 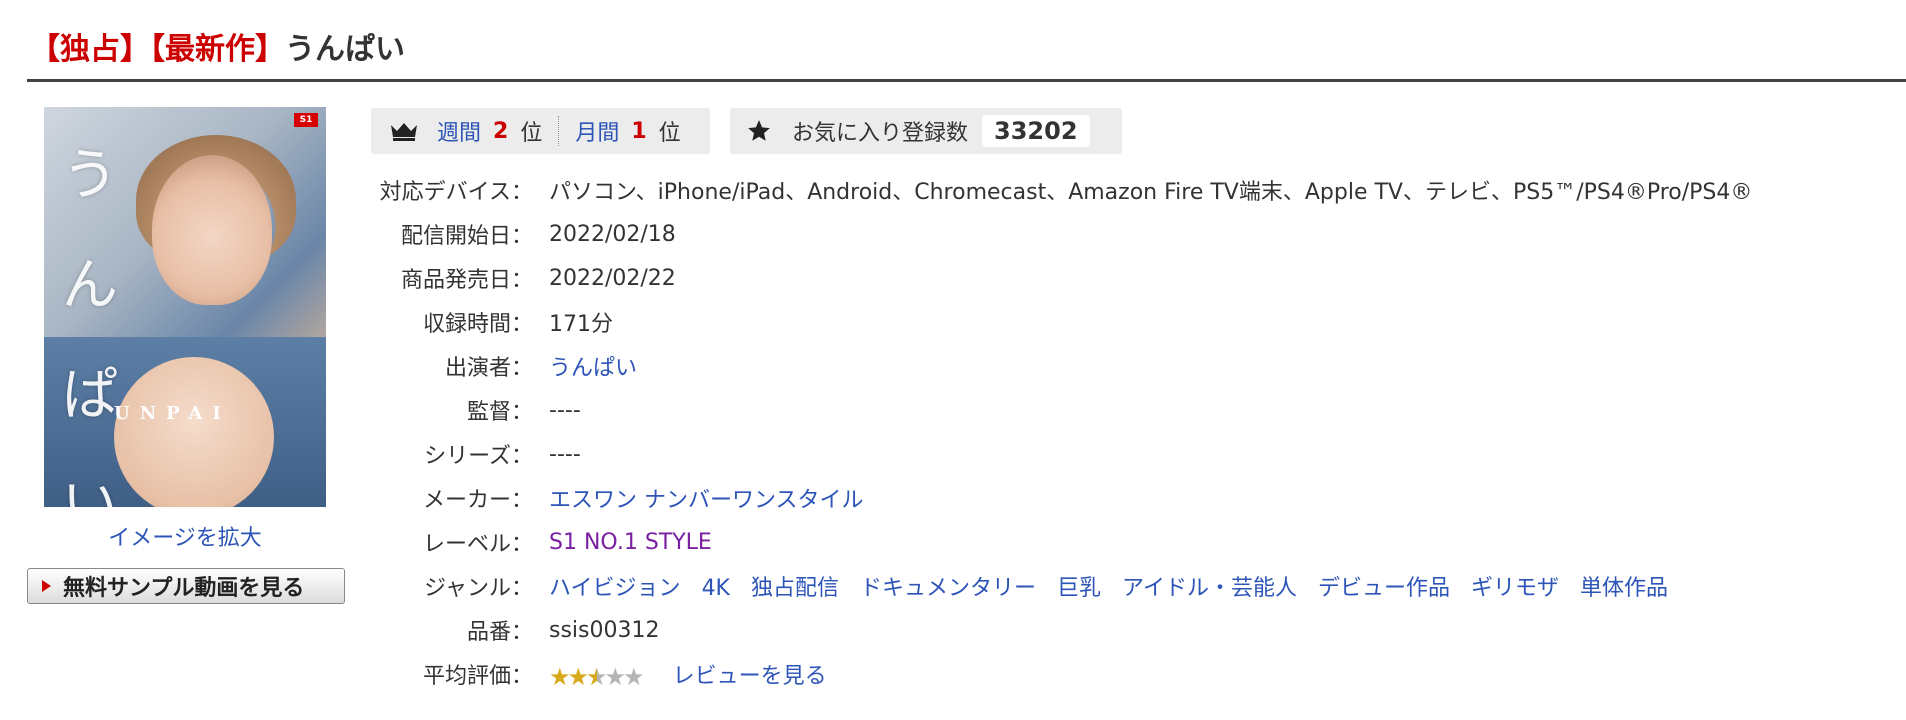 I want to click on crown-icon, so click(x=404, y=132).